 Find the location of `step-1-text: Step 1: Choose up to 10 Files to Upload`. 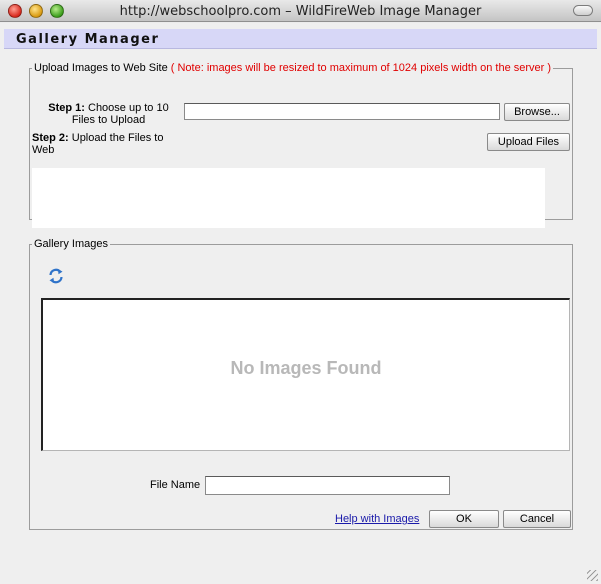

step-1-text: Step 1: Choose up to 10 Files to Upload is located at coordinates (108, 114).